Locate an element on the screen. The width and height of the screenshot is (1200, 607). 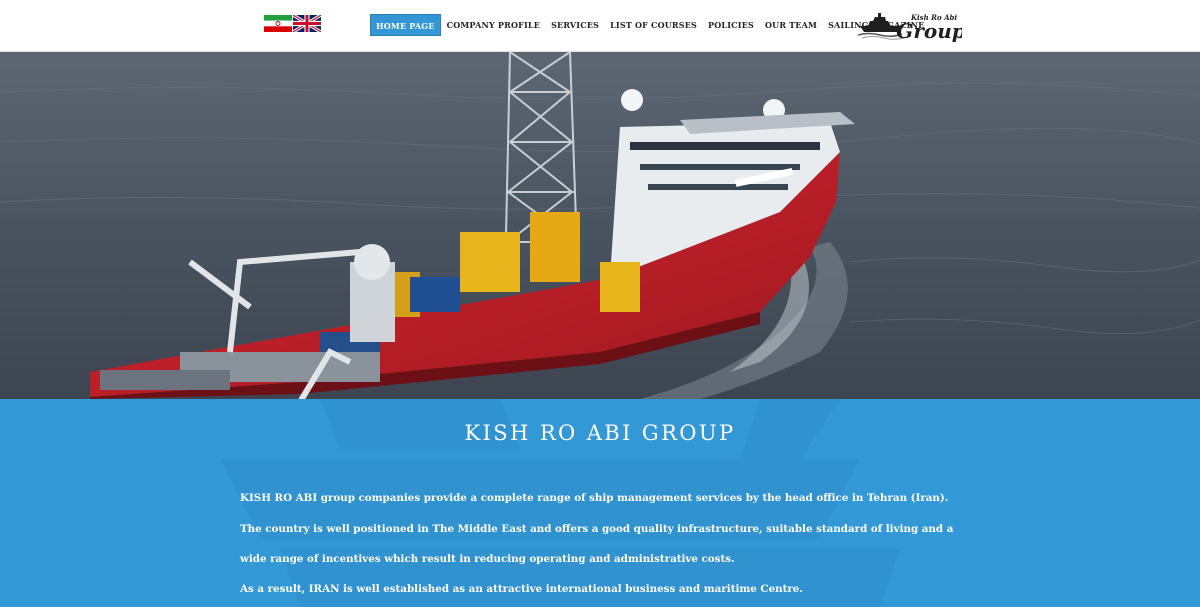
iran-flag-icon is located at coordinates (278, 23).